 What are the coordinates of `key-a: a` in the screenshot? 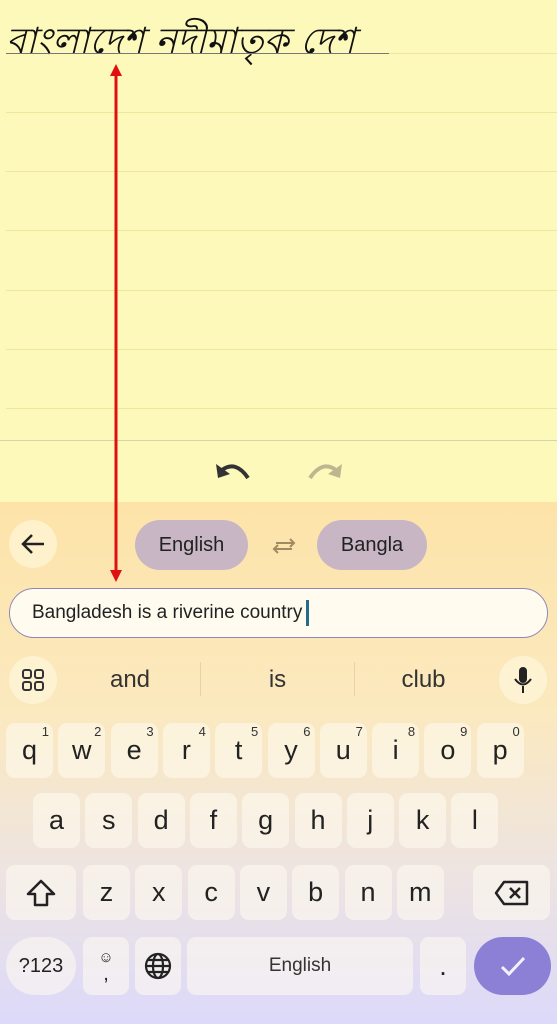 It's located at (56, 820).